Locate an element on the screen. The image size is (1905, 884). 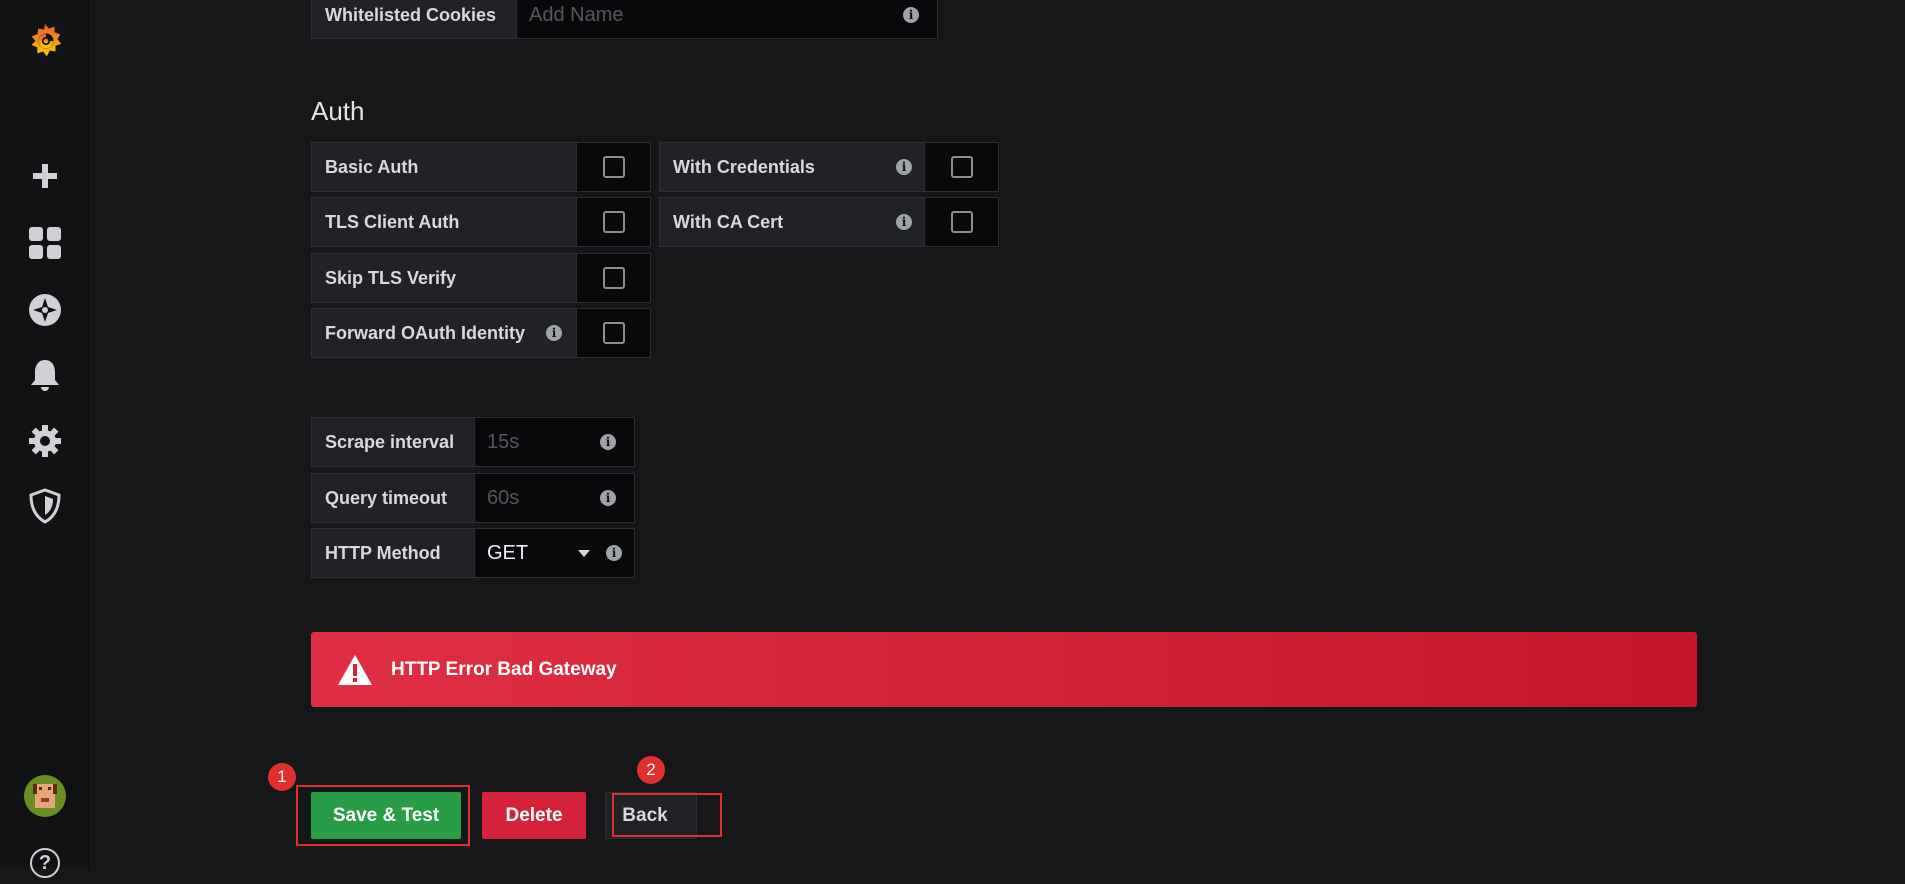
tls-client-auth-label: TLS Client Auth is located at coordinates (444, 222).